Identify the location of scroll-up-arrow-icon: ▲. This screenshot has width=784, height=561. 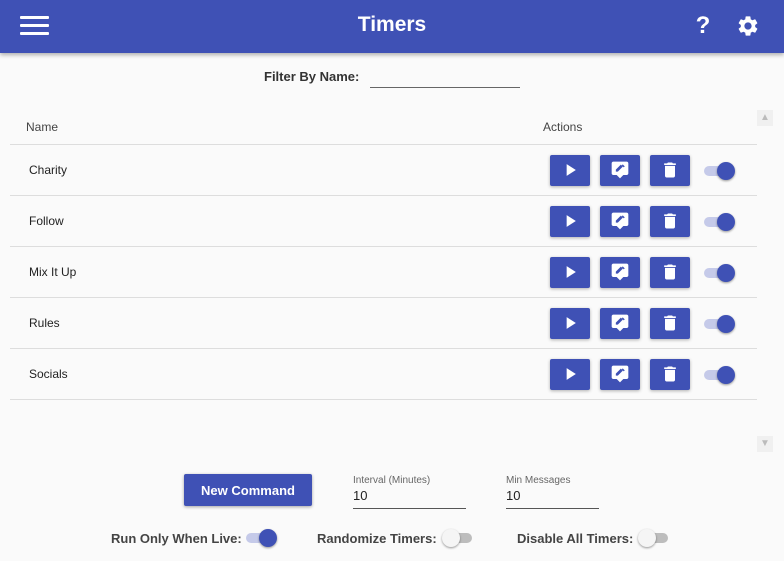
(765, 118).